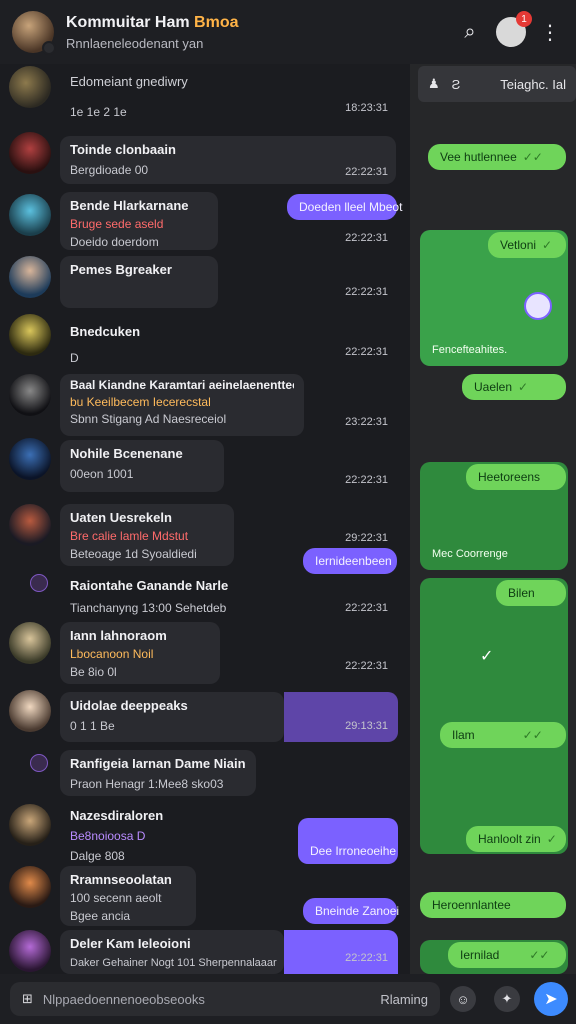 This screenshot has width=576, height=1024. Describe the element at coordinates (216, 22) in the screenshot. I see `chat-title-accent: Bmoa` at that location.